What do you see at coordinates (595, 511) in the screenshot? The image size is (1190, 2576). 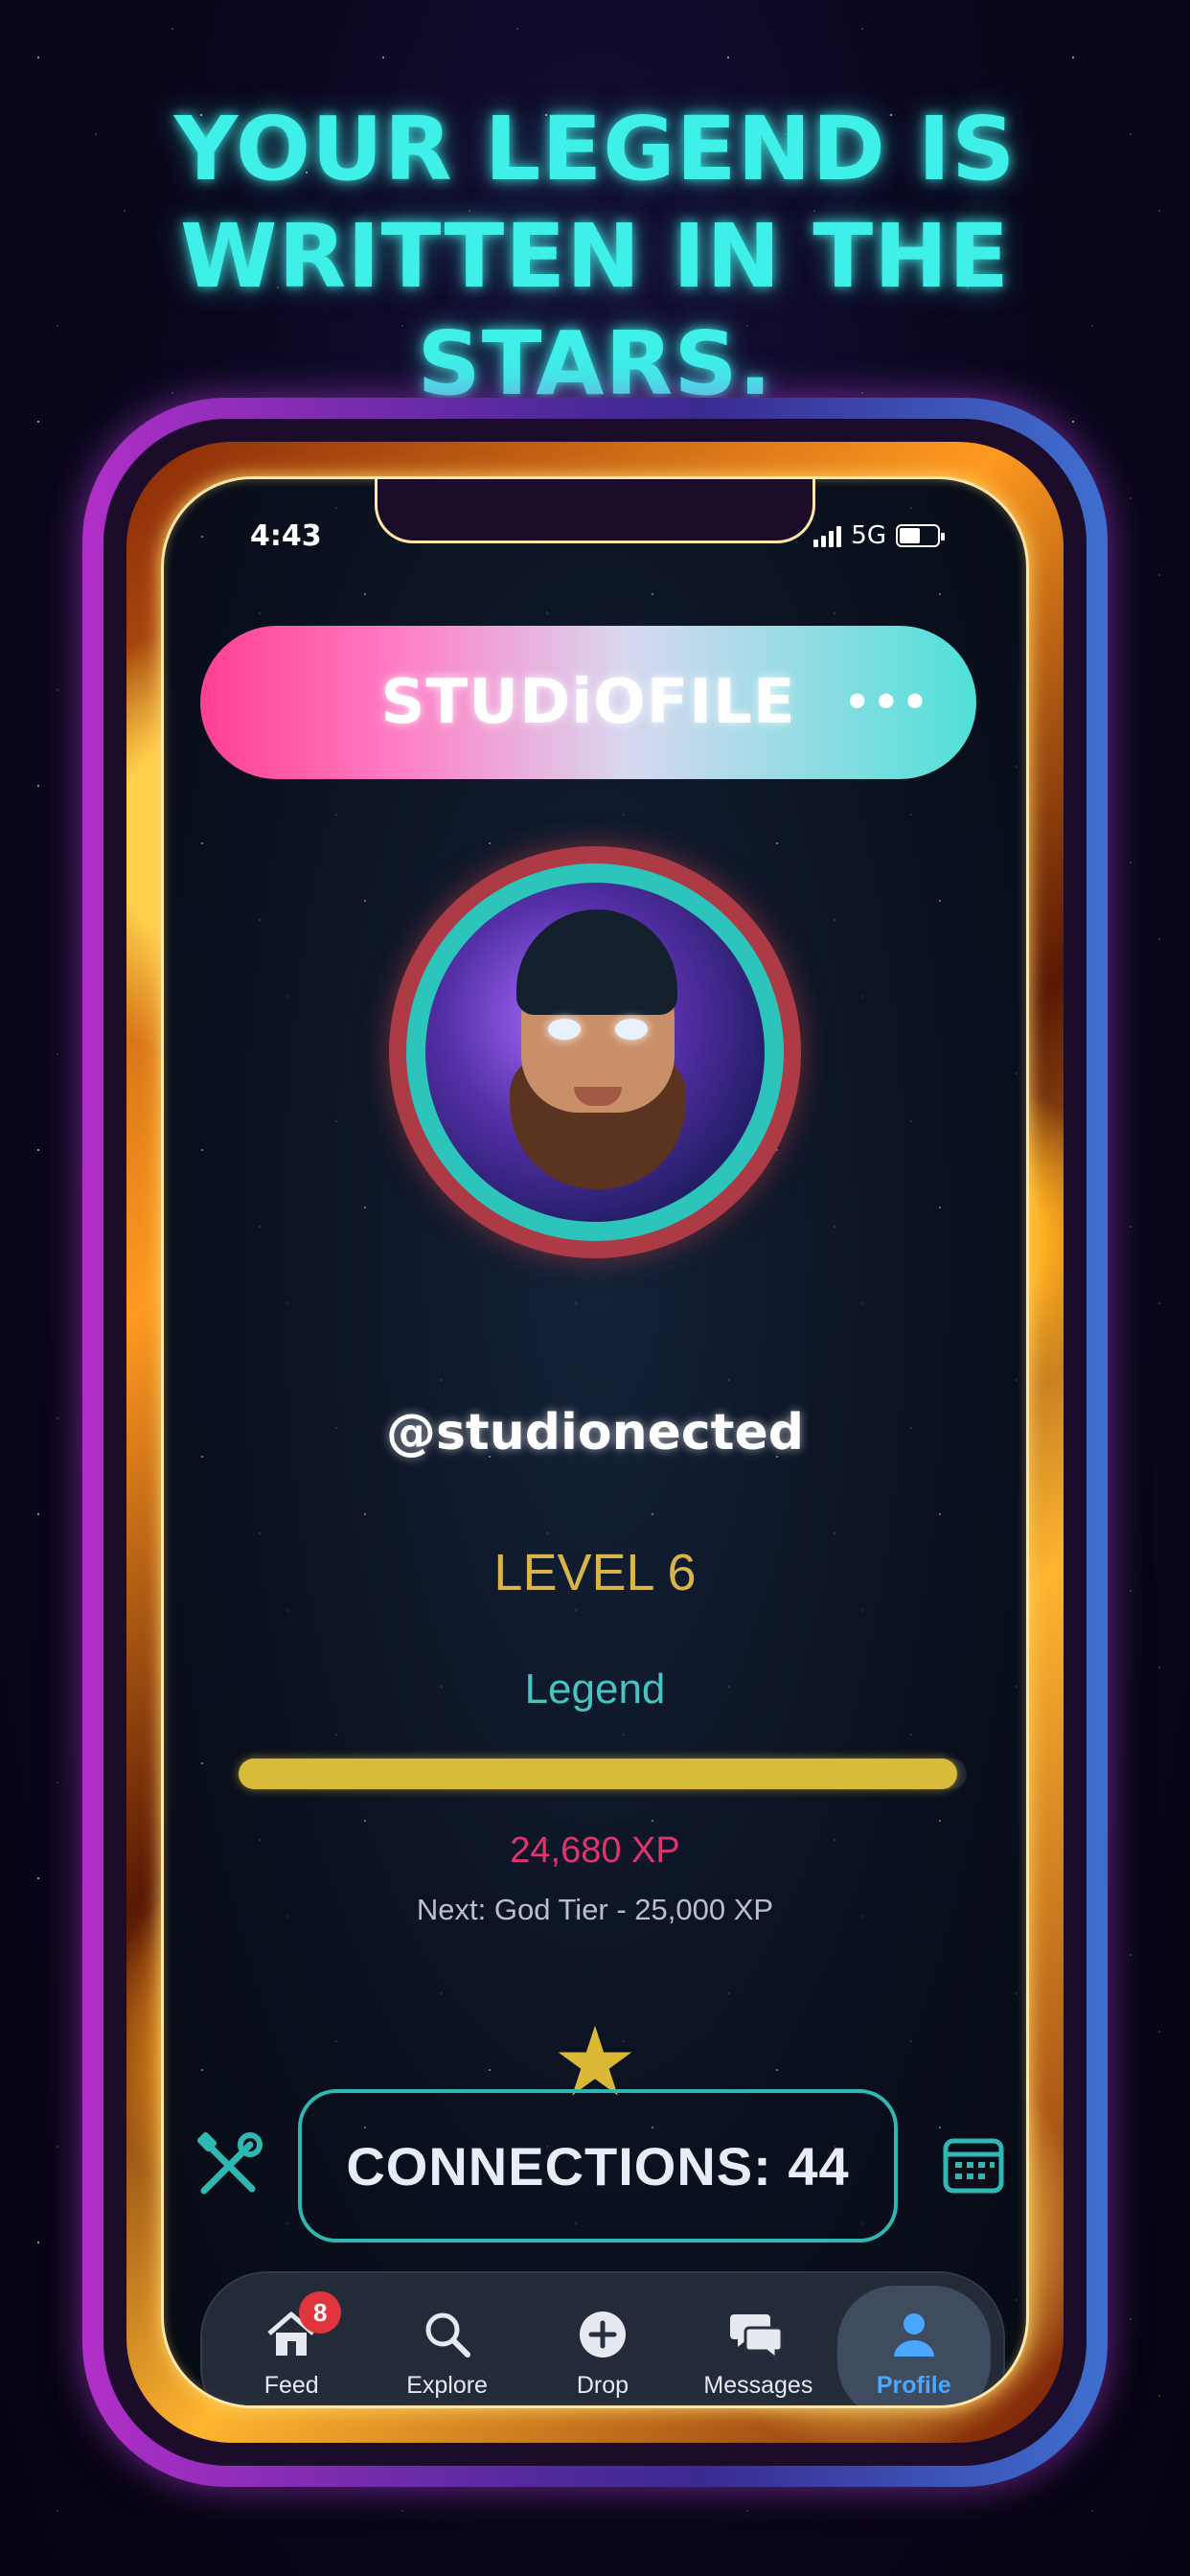 I see `notch` at bounding box center [595, 511].